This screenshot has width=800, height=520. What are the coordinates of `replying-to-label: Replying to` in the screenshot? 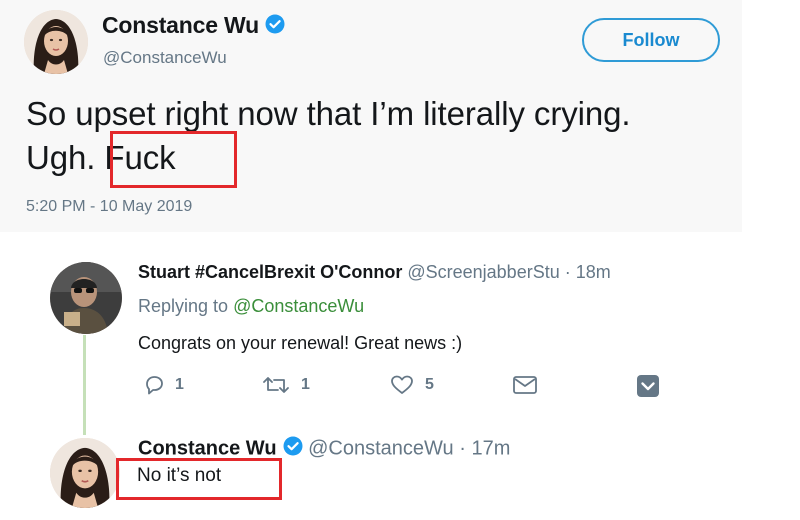 It's located at (183, 306).